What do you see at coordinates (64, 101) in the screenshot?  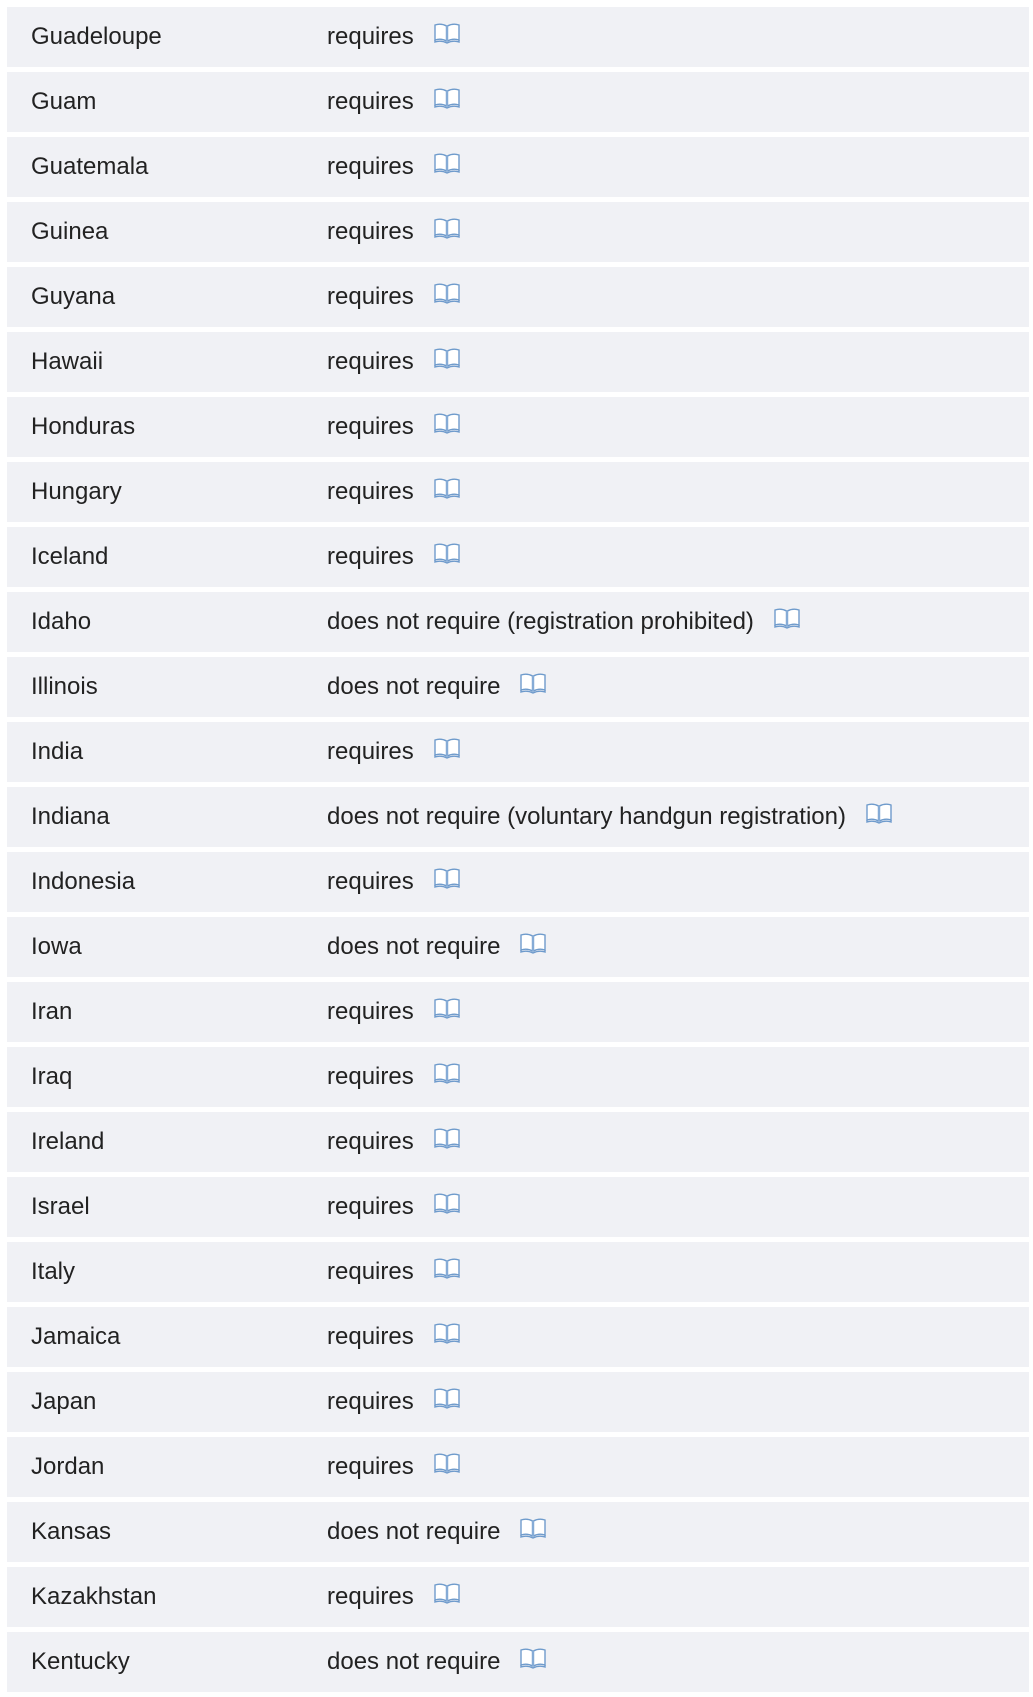 I see `country-name: Guam` at bounding box center [64, 101].